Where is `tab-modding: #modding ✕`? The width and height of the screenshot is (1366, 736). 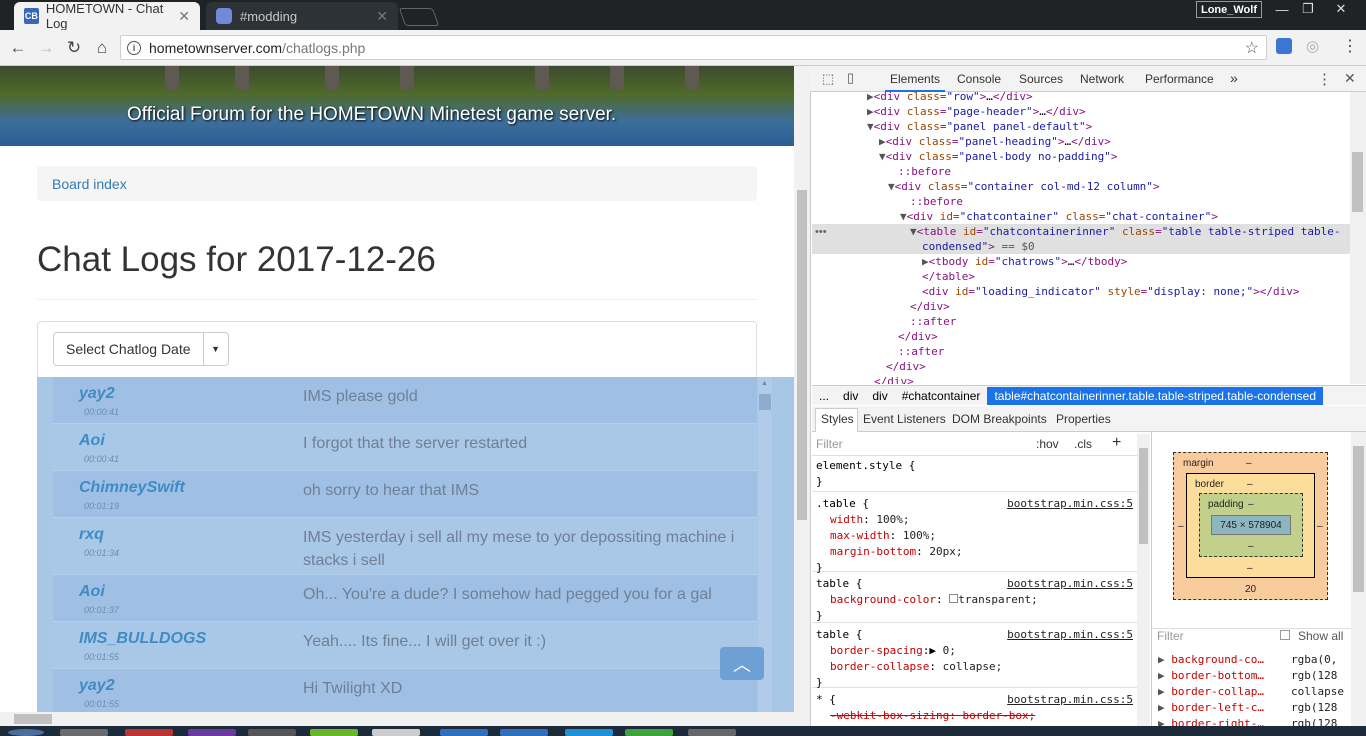 tab-modding: #modding ✕ is located at coordinates (302, 16).